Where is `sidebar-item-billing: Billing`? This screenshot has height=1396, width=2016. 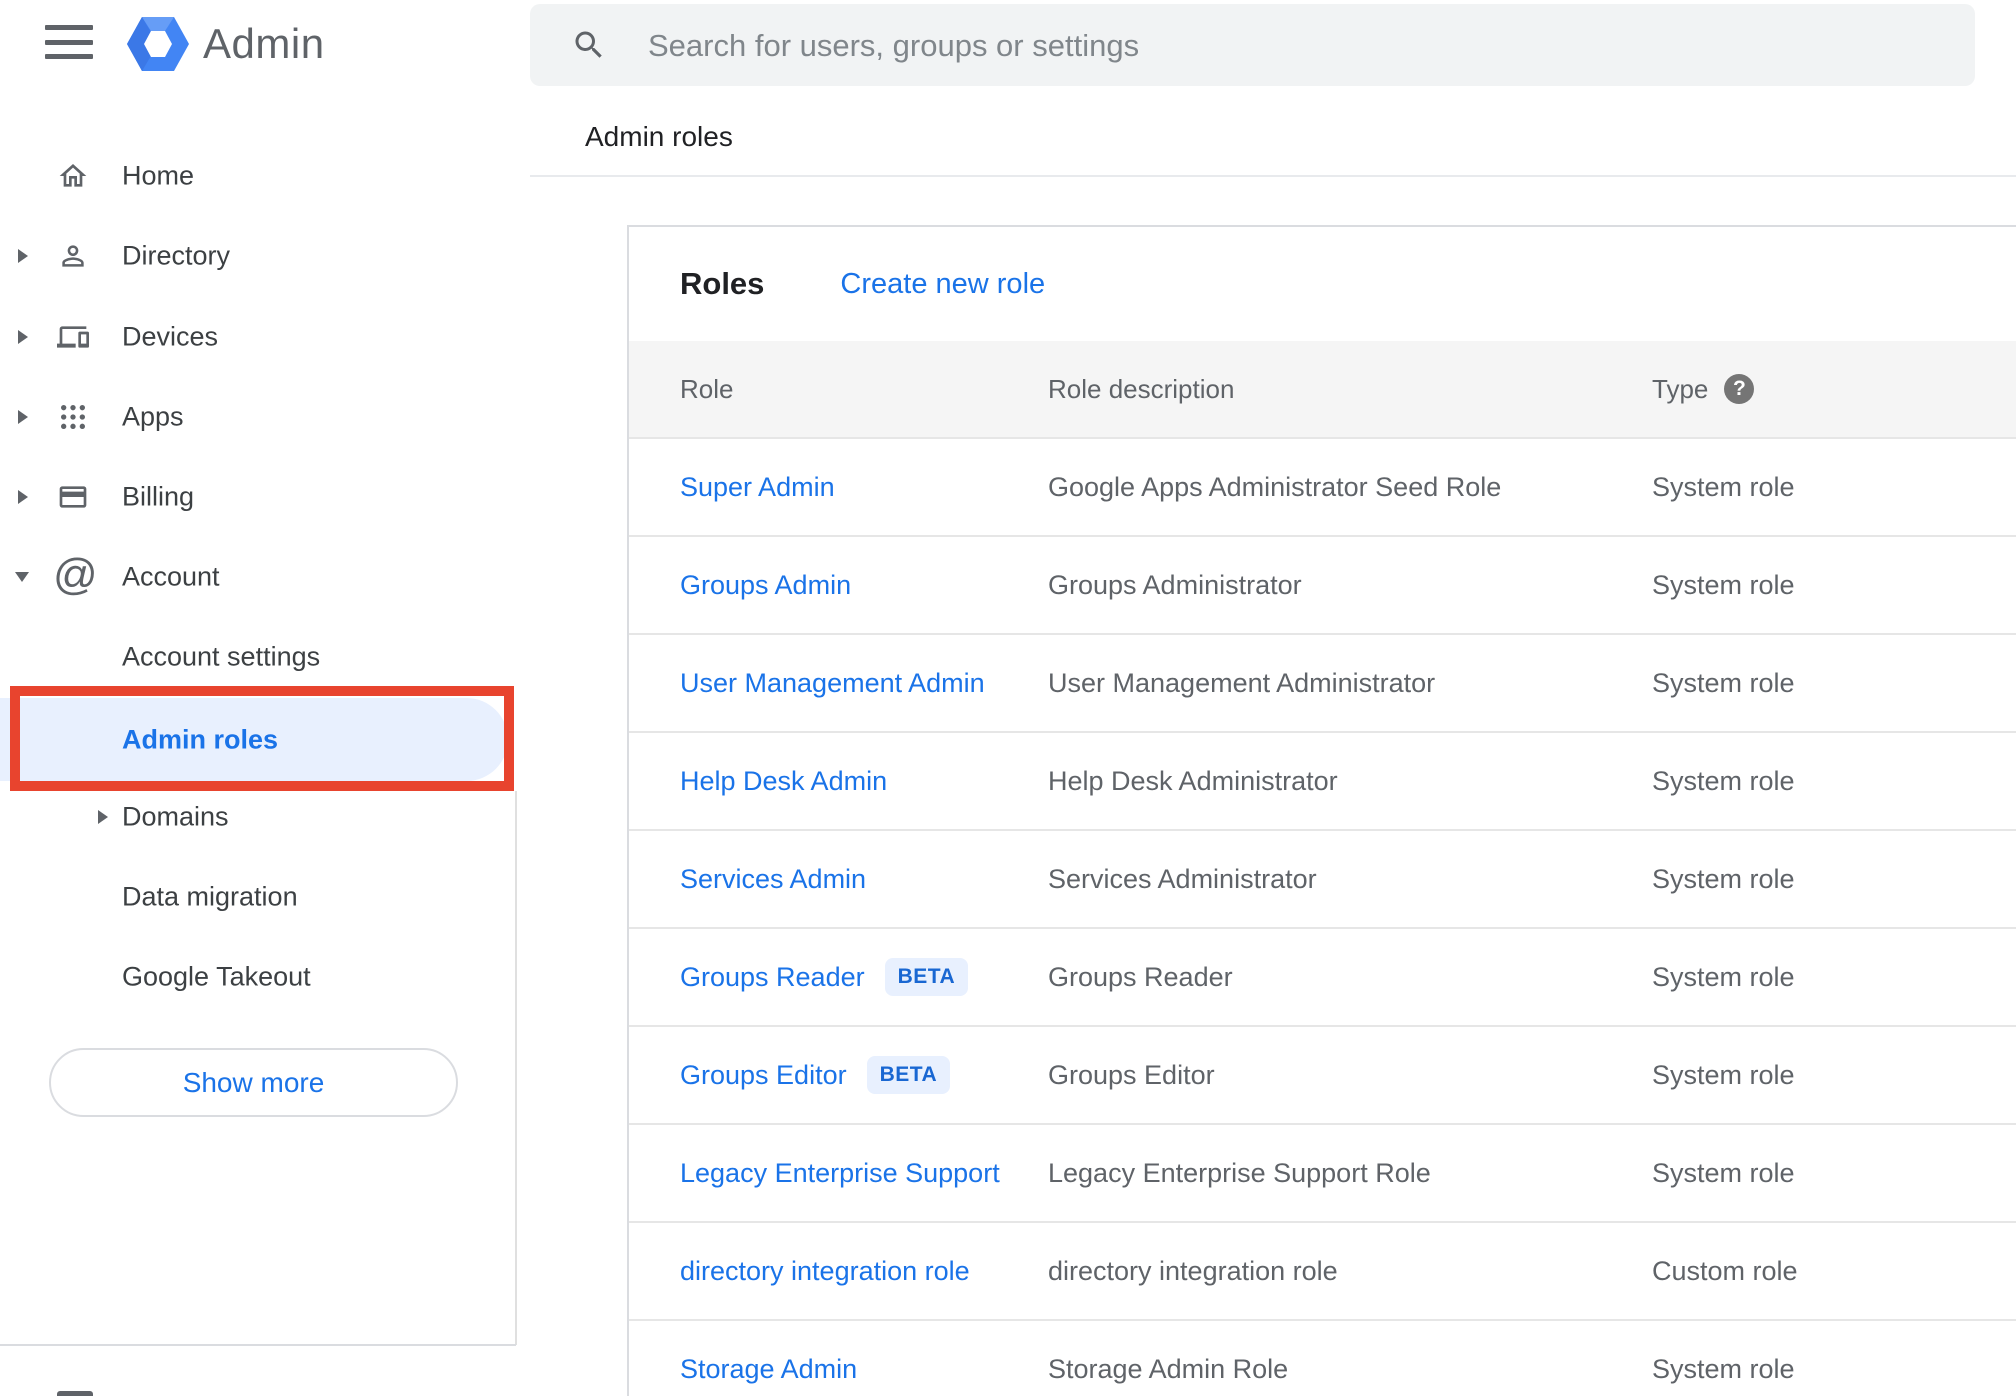 sidebar-item-billing: Billing is located at coordinates (258, 497).